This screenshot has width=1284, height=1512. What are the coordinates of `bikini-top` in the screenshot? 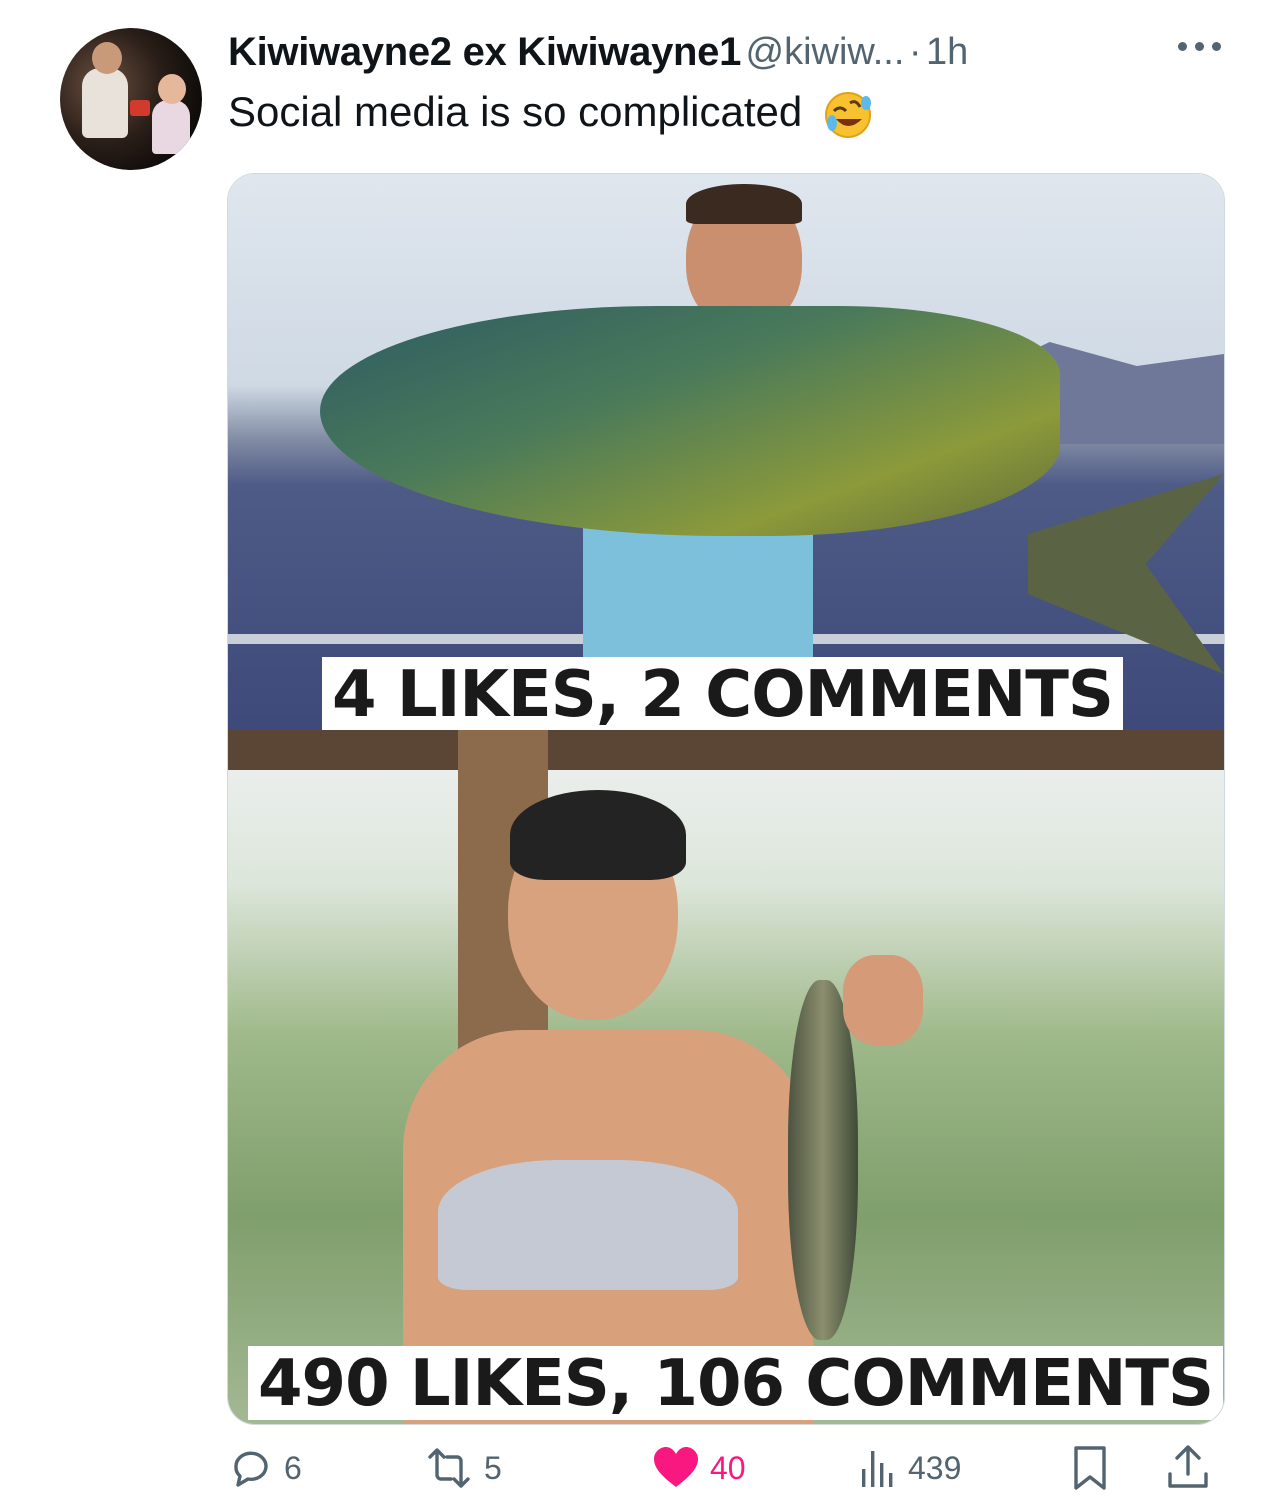 It's located at (588, 1225).